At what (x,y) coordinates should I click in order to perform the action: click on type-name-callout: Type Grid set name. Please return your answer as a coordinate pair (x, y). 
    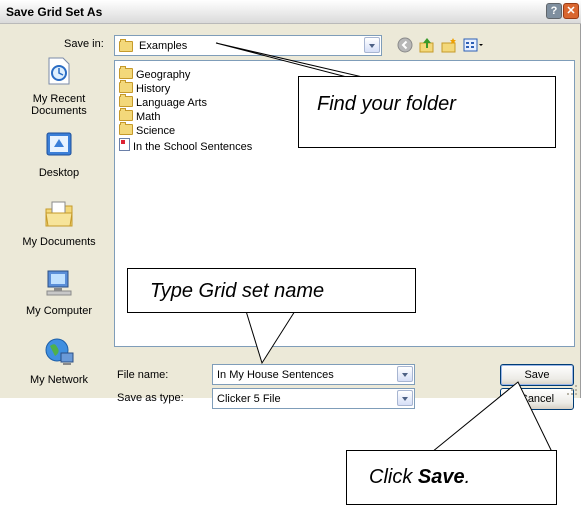
    Looking at the image, I should click on (271, 290).